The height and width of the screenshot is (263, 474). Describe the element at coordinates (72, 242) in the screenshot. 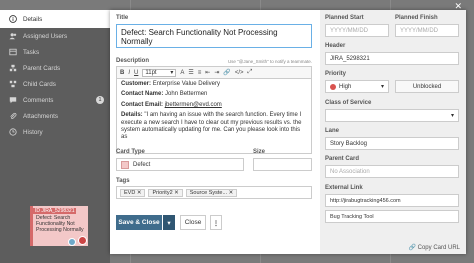

I see `tag-icon` at that location.